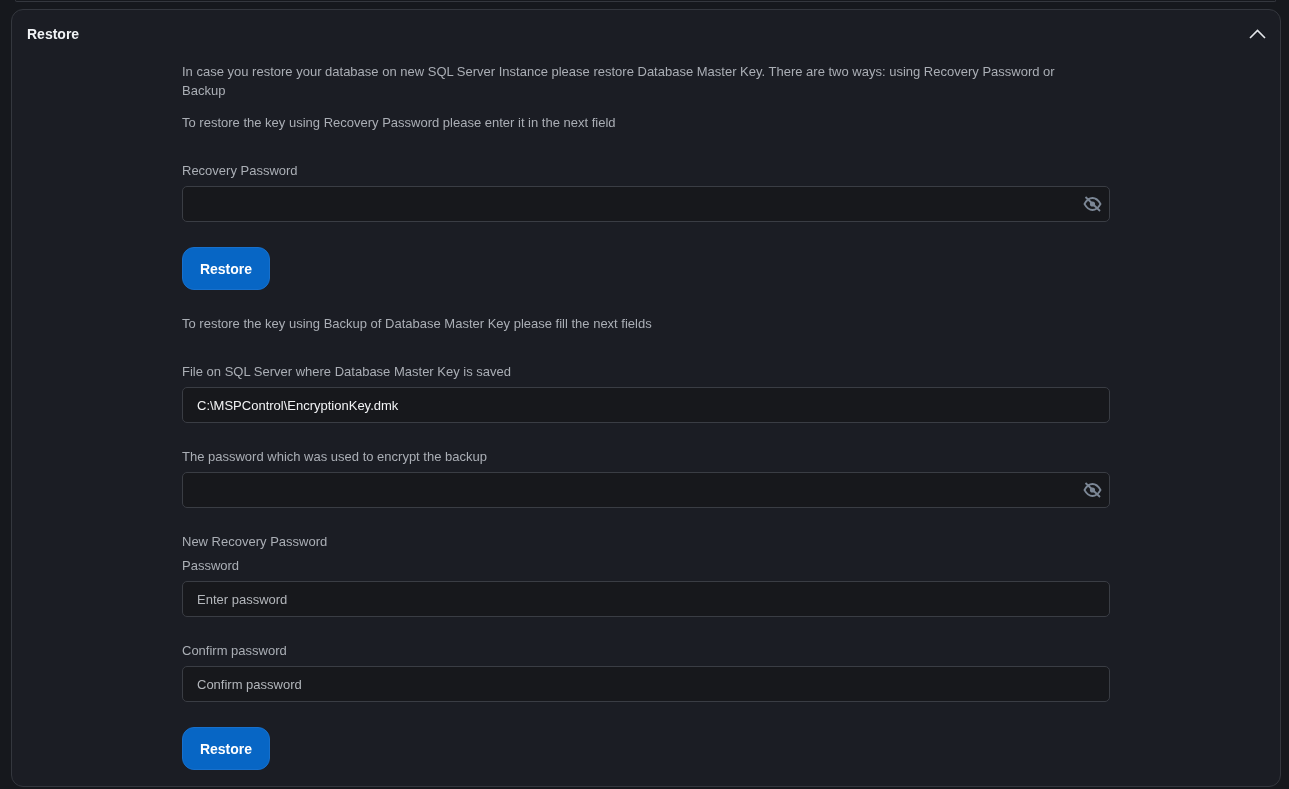  I want to click on text-field: Enter password, so click(646, 599).